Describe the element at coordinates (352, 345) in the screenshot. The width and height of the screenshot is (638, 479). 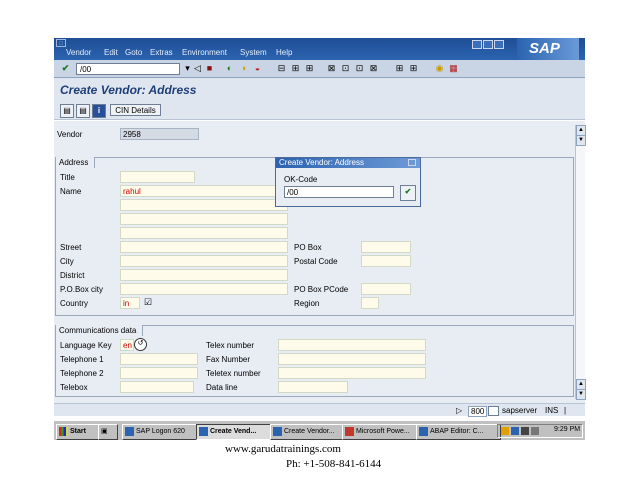
I see `telex-number-field` at that location.